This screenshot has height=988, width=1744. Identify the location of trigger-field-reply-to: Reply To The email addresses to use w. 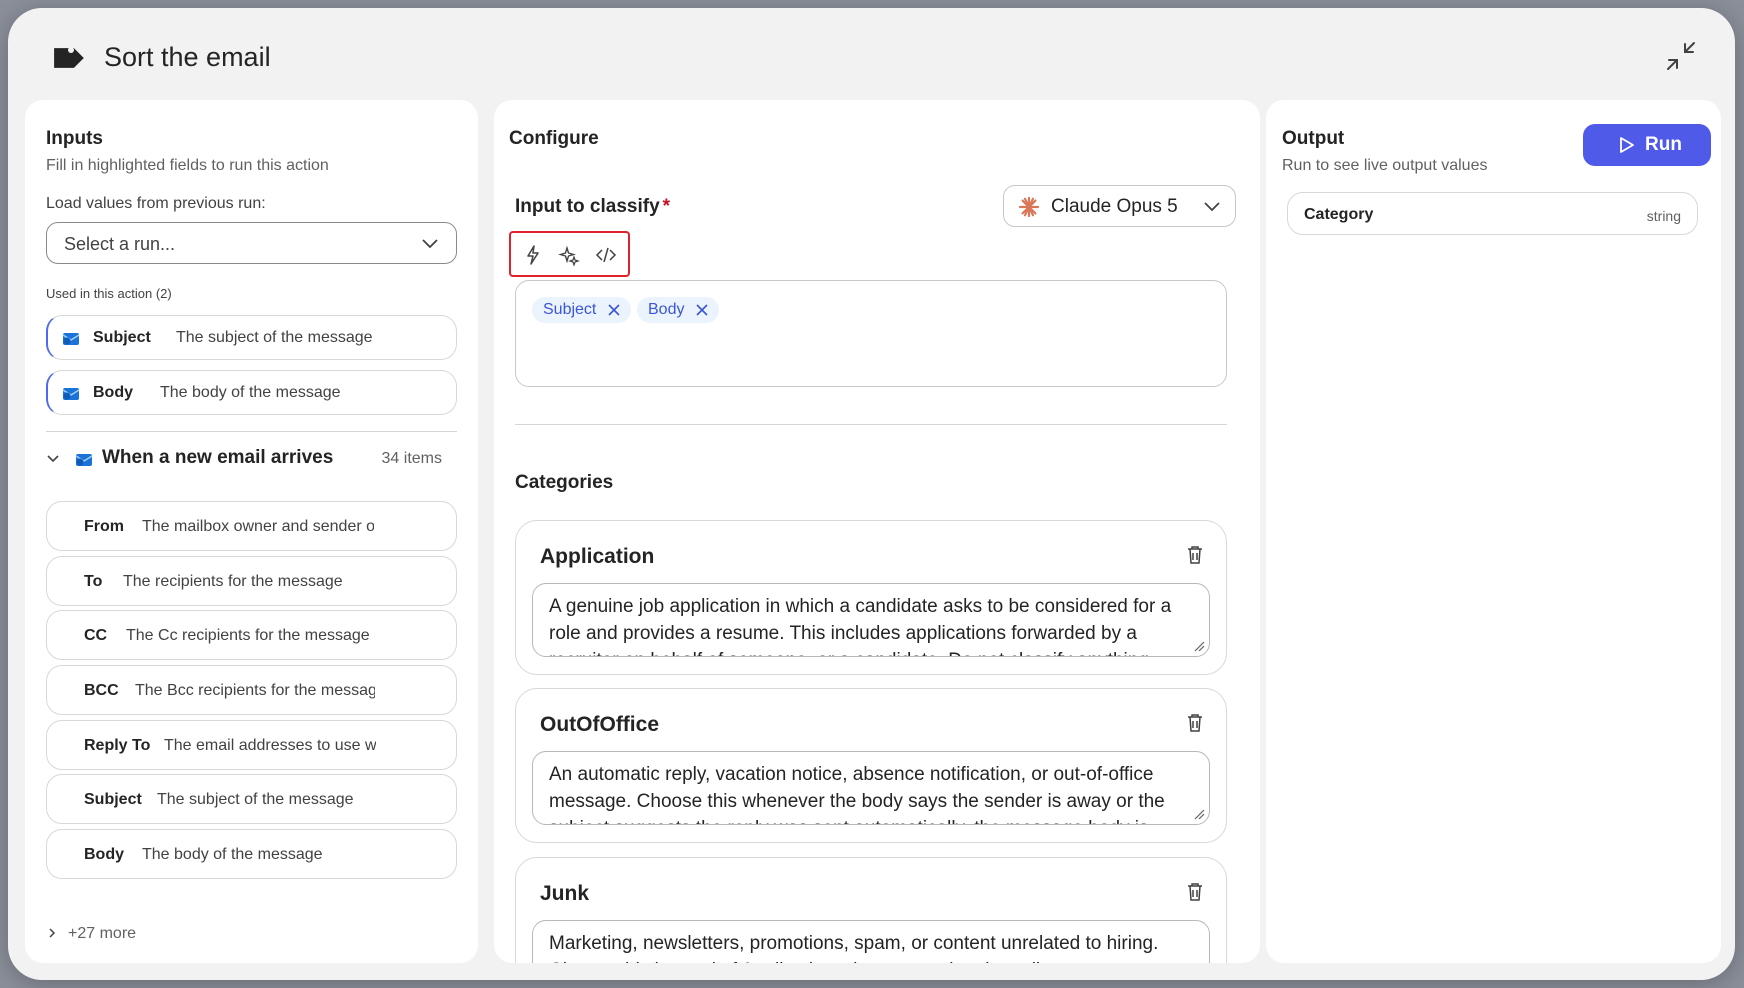
(251, 745).